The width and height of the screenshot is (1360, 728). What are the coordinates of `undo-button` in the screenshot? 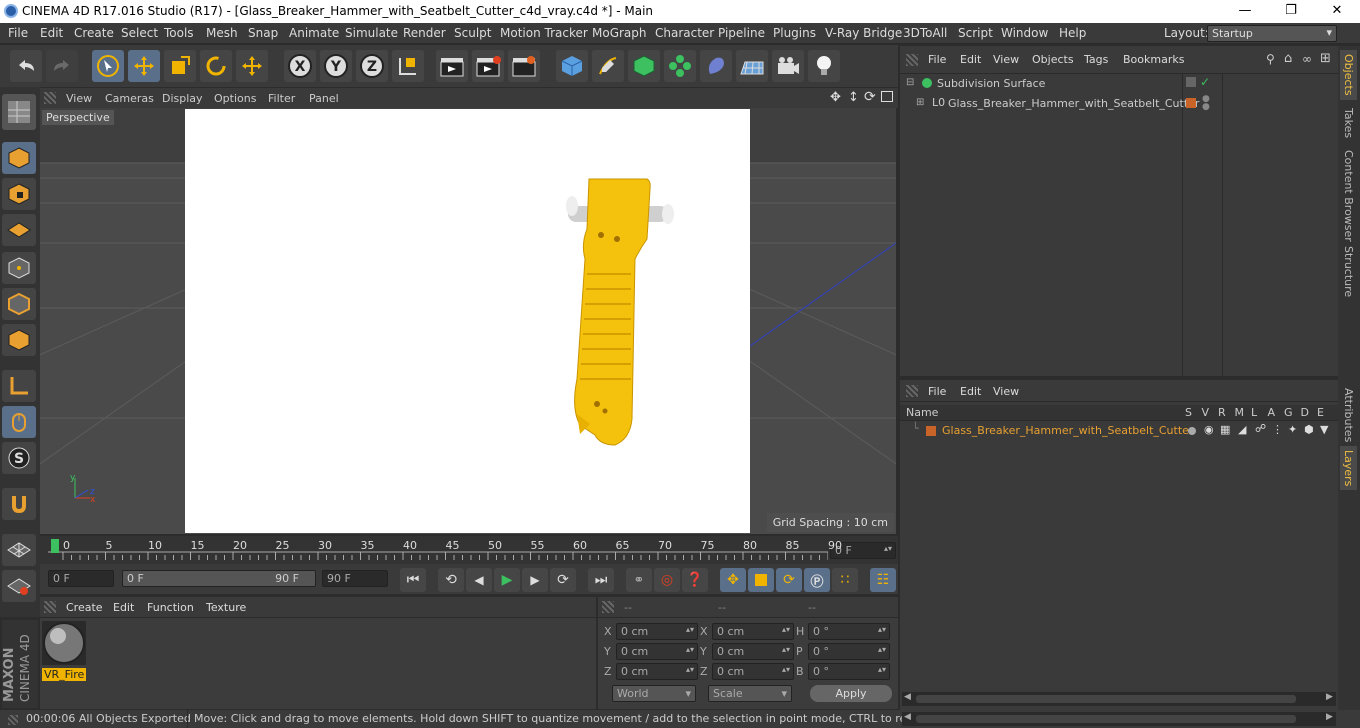 It's located at (26, 66).